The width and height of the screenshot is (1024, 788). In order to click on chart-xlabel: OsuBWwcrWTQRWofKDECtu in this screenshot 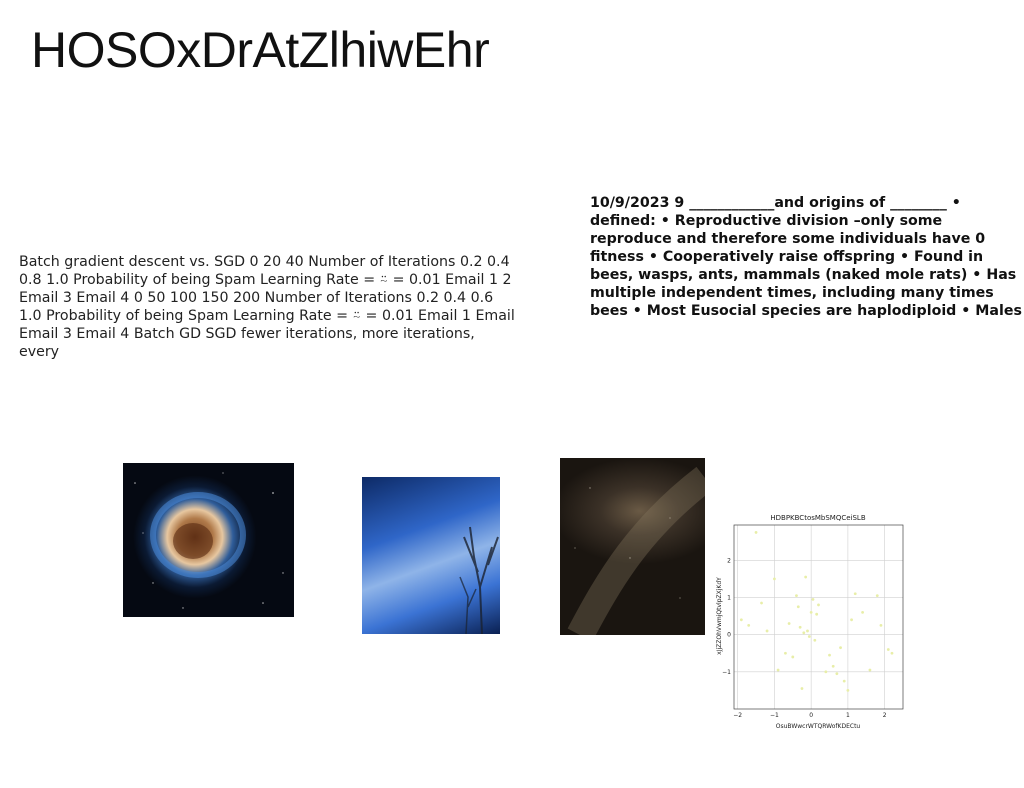, I will do `click(818, 726)`.